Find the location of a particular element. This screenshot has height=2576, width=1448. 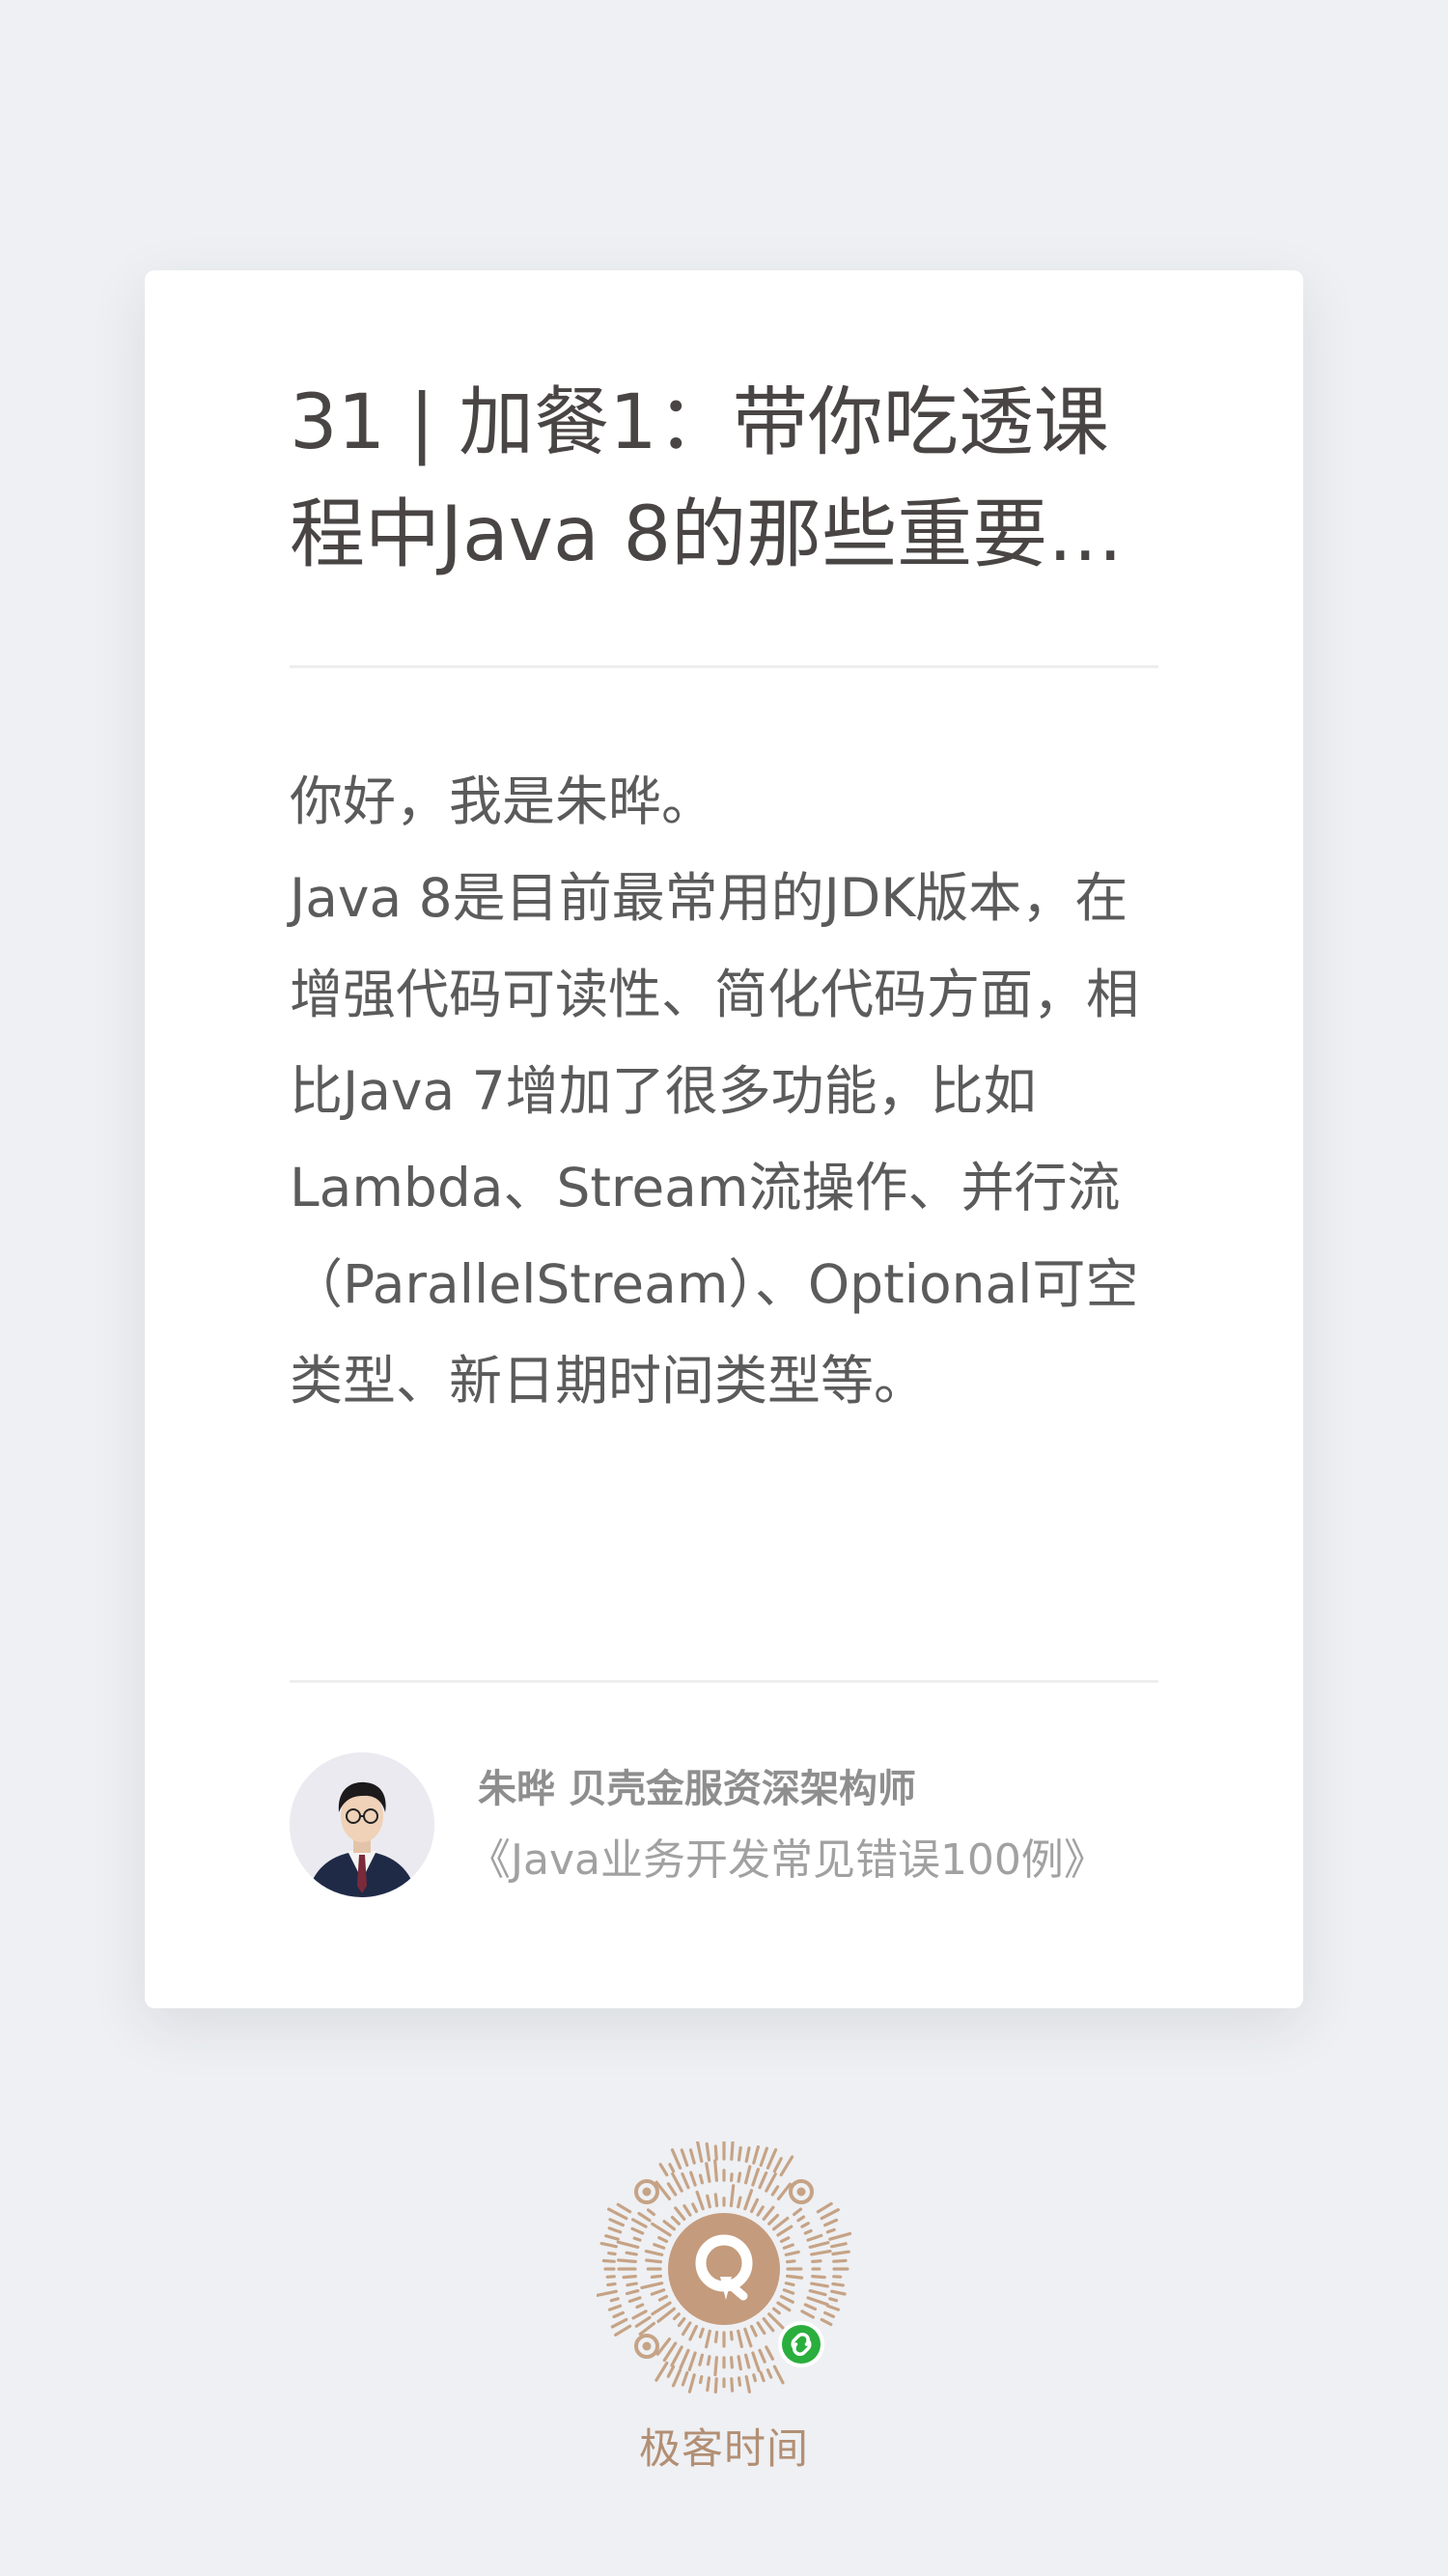

mini-program-code is located at coordinates (724, 2266).